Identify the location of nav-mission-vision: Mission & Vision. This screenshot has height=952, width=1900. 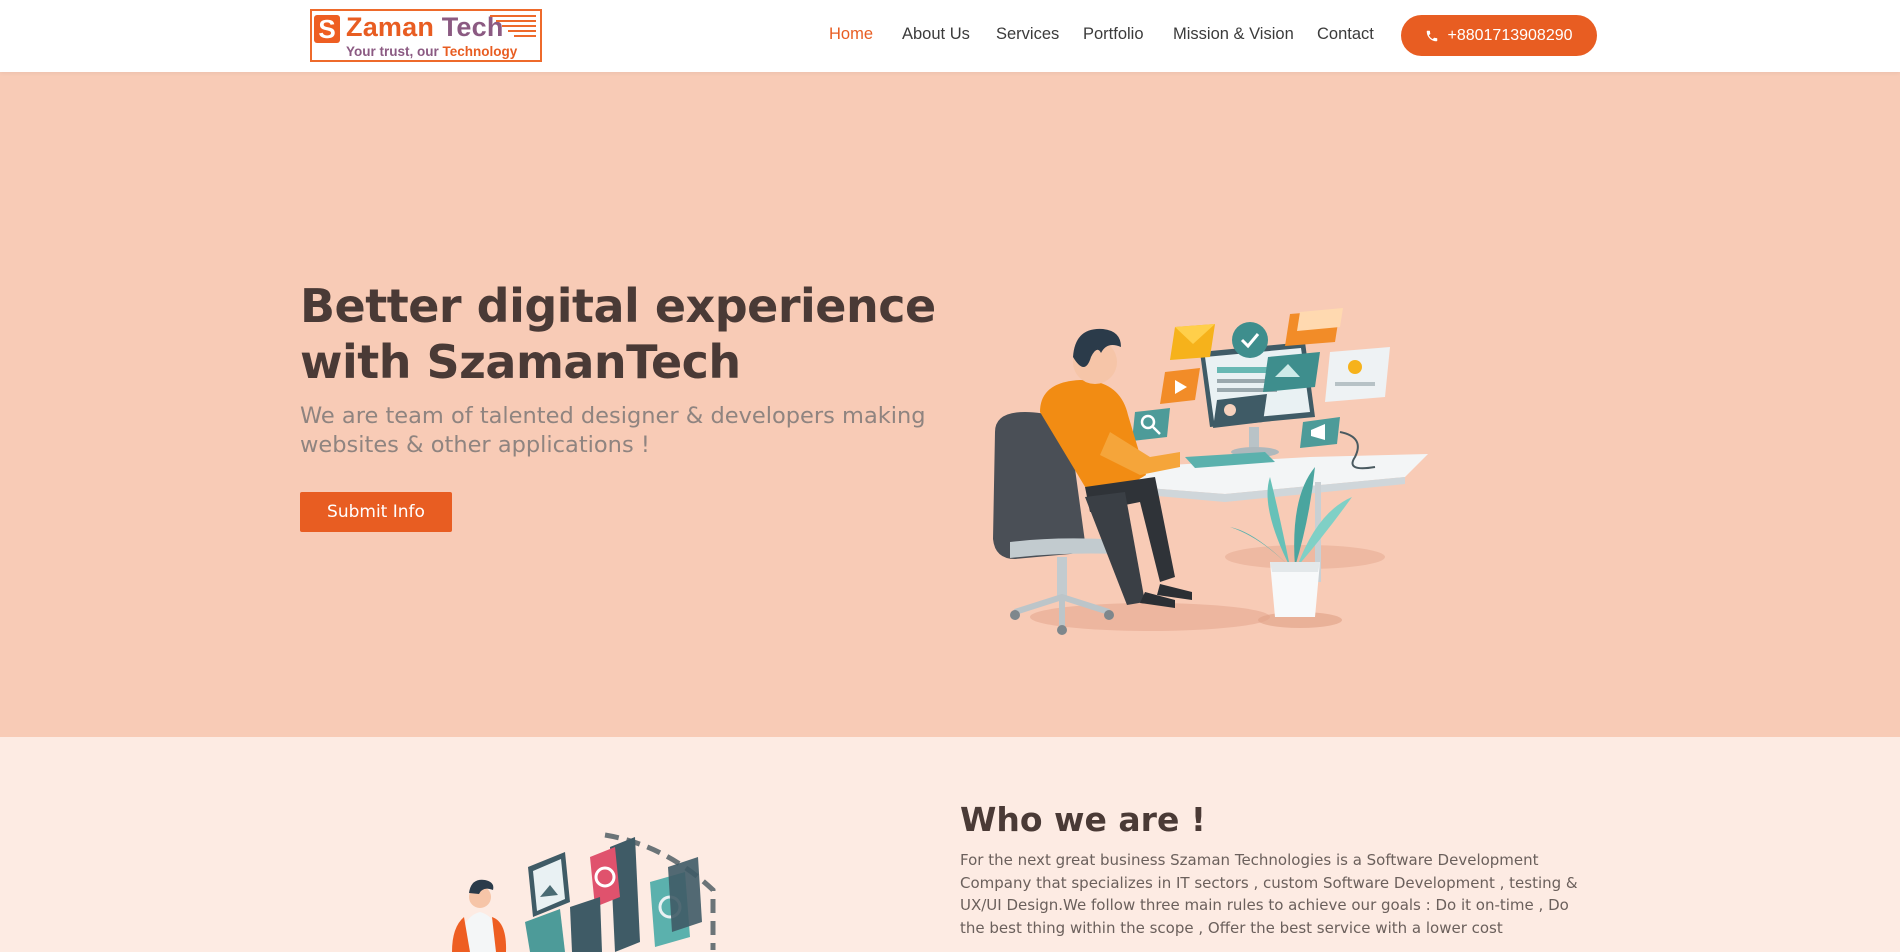
(1233, 34).